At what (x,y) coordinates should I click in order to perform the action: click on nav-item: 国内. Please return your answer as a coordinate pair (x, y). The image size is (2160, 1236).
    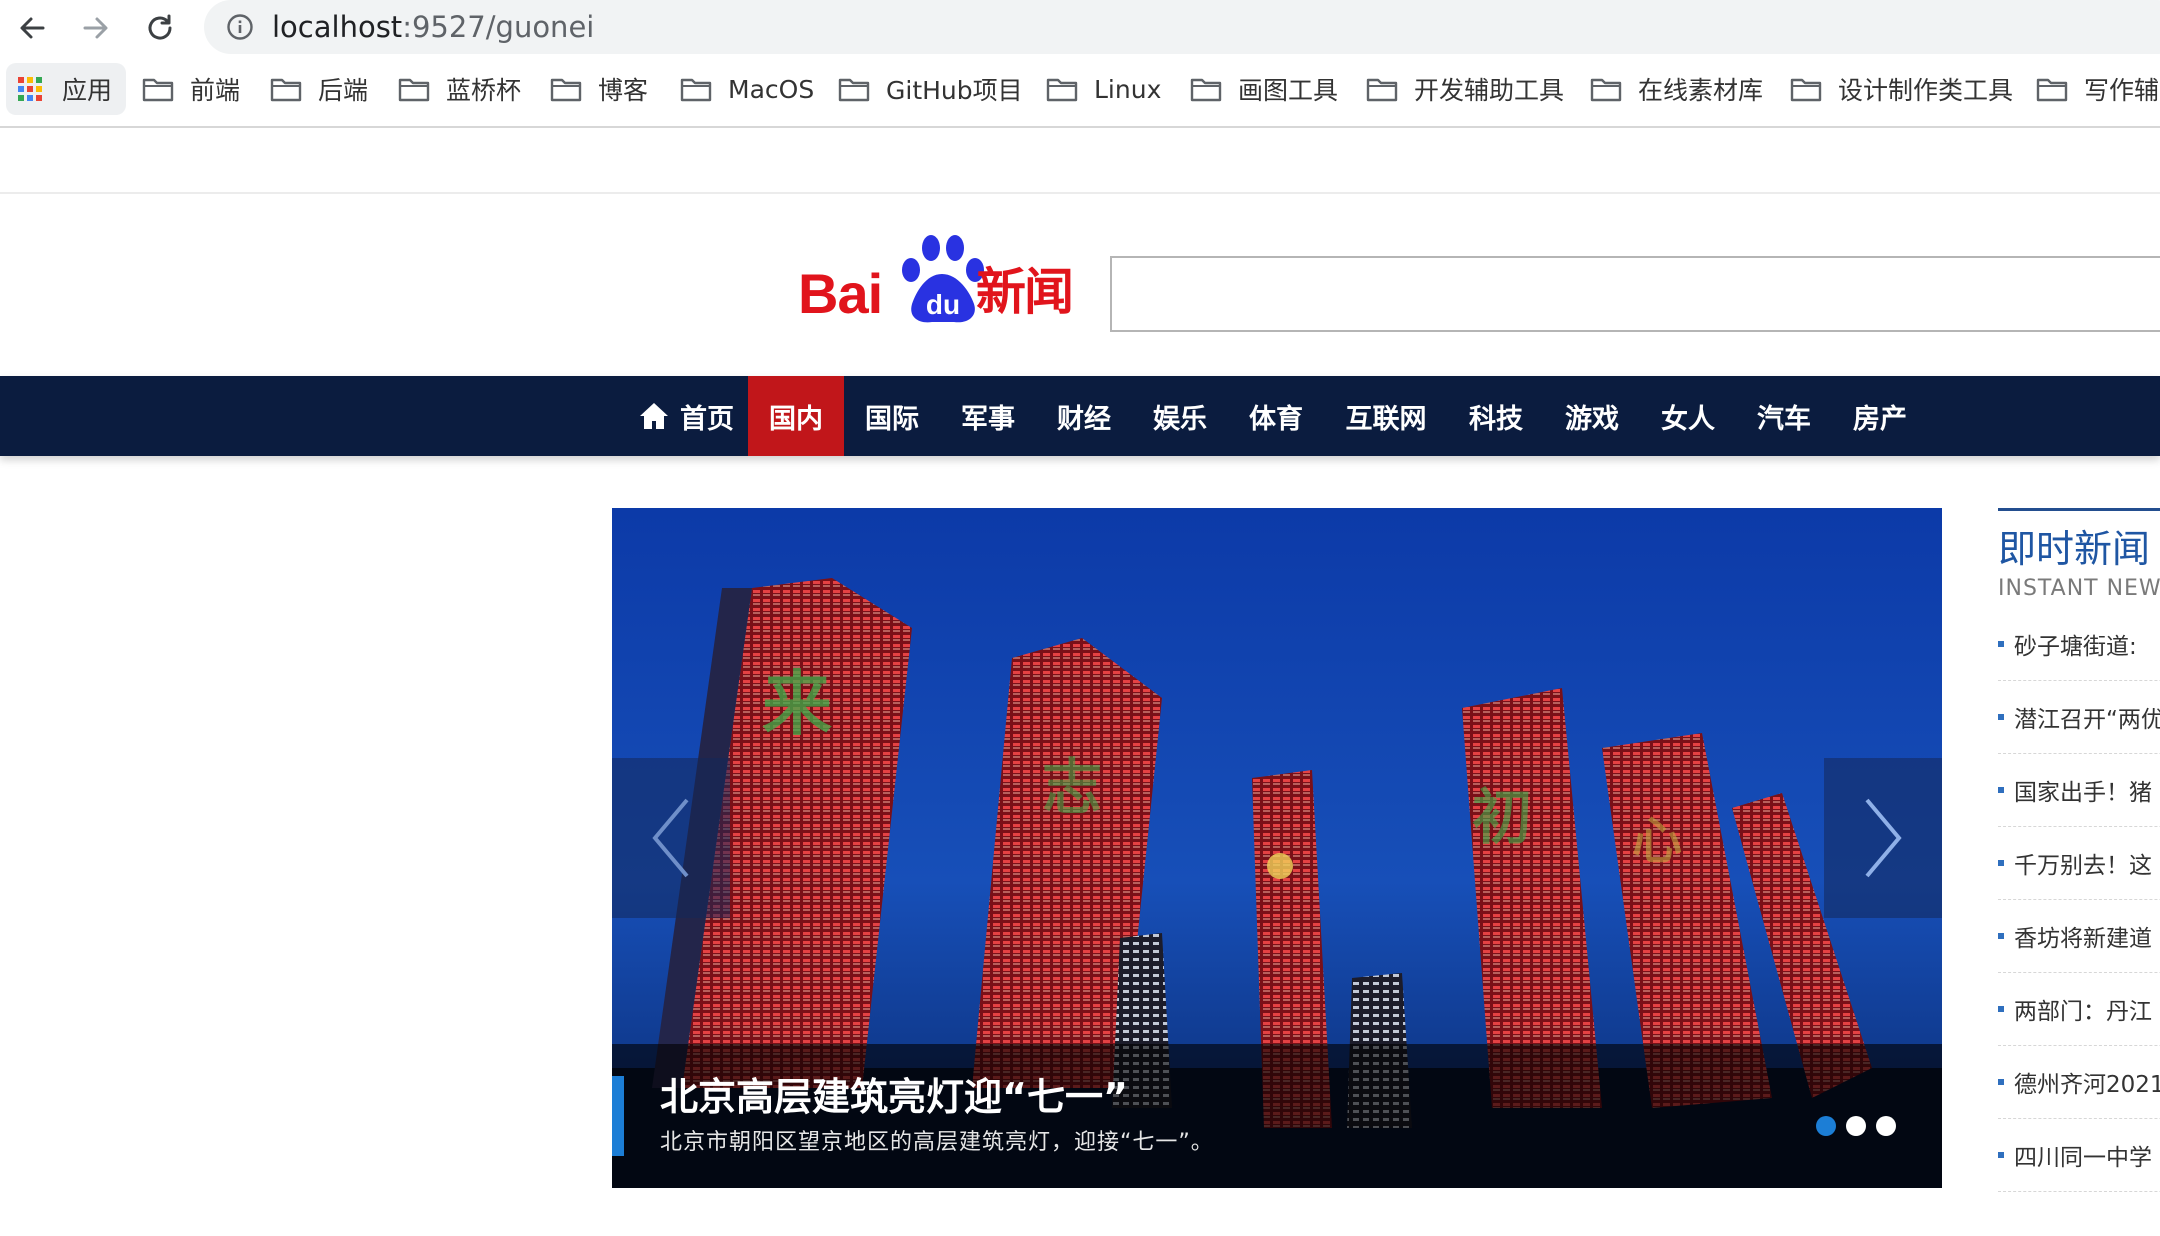
    Looking at the image, I should click on (796, 416).